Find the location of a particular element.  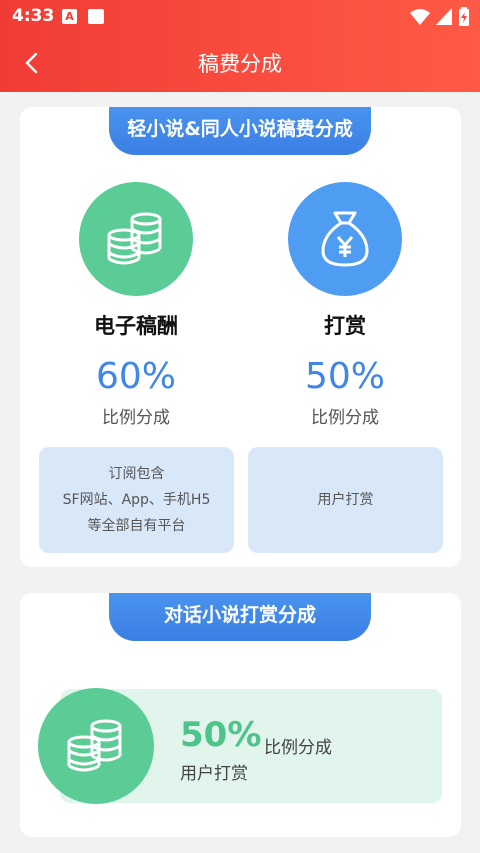

status-time: 4:33 is located at coordinates (33, 16).